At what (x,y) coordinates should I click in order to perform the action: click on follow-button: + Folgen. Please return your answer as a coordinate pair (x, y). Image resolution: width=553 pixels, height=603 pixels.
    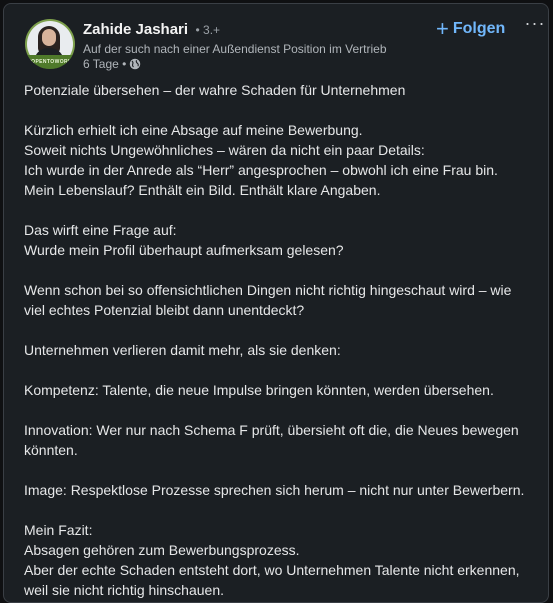
    Looking at the image, I should click on (470, 29).